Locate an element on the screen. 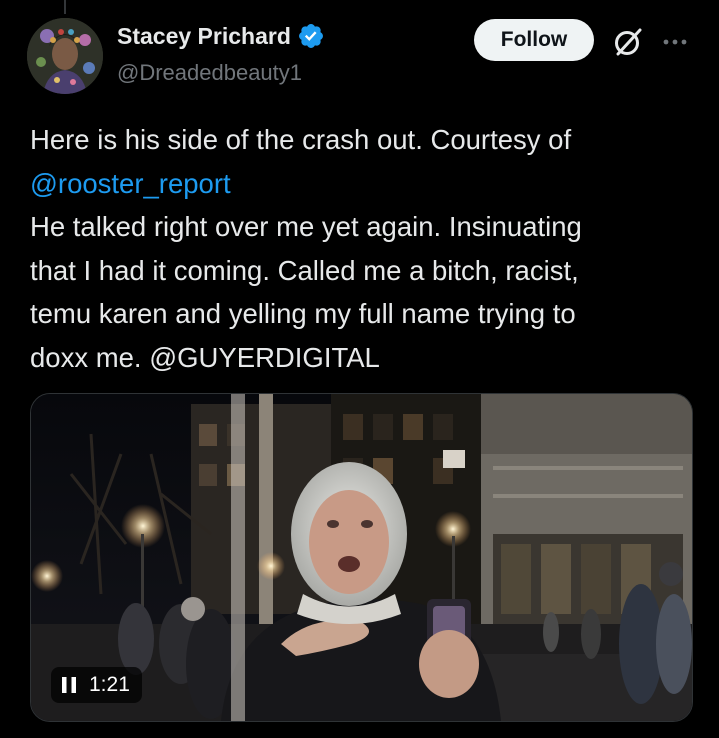 Image resolution: width=719 pixels, height=738 pixels. author-name-row: Stacey Prichard is located at coordinates (221, 36).